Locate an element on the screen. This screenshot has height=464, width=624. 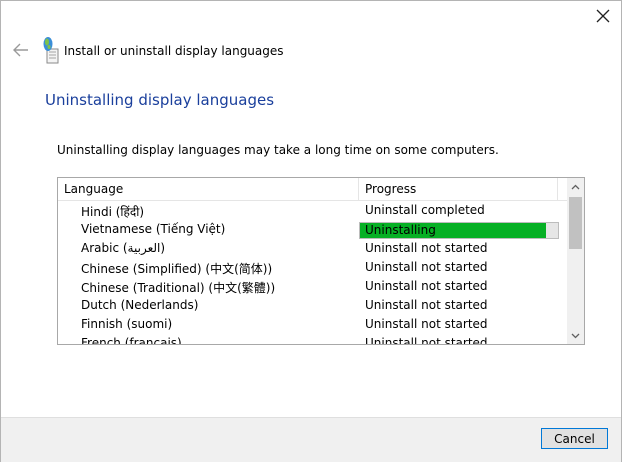
language-name: Hindi (हिंदी) is located at coordinates (113, 212).